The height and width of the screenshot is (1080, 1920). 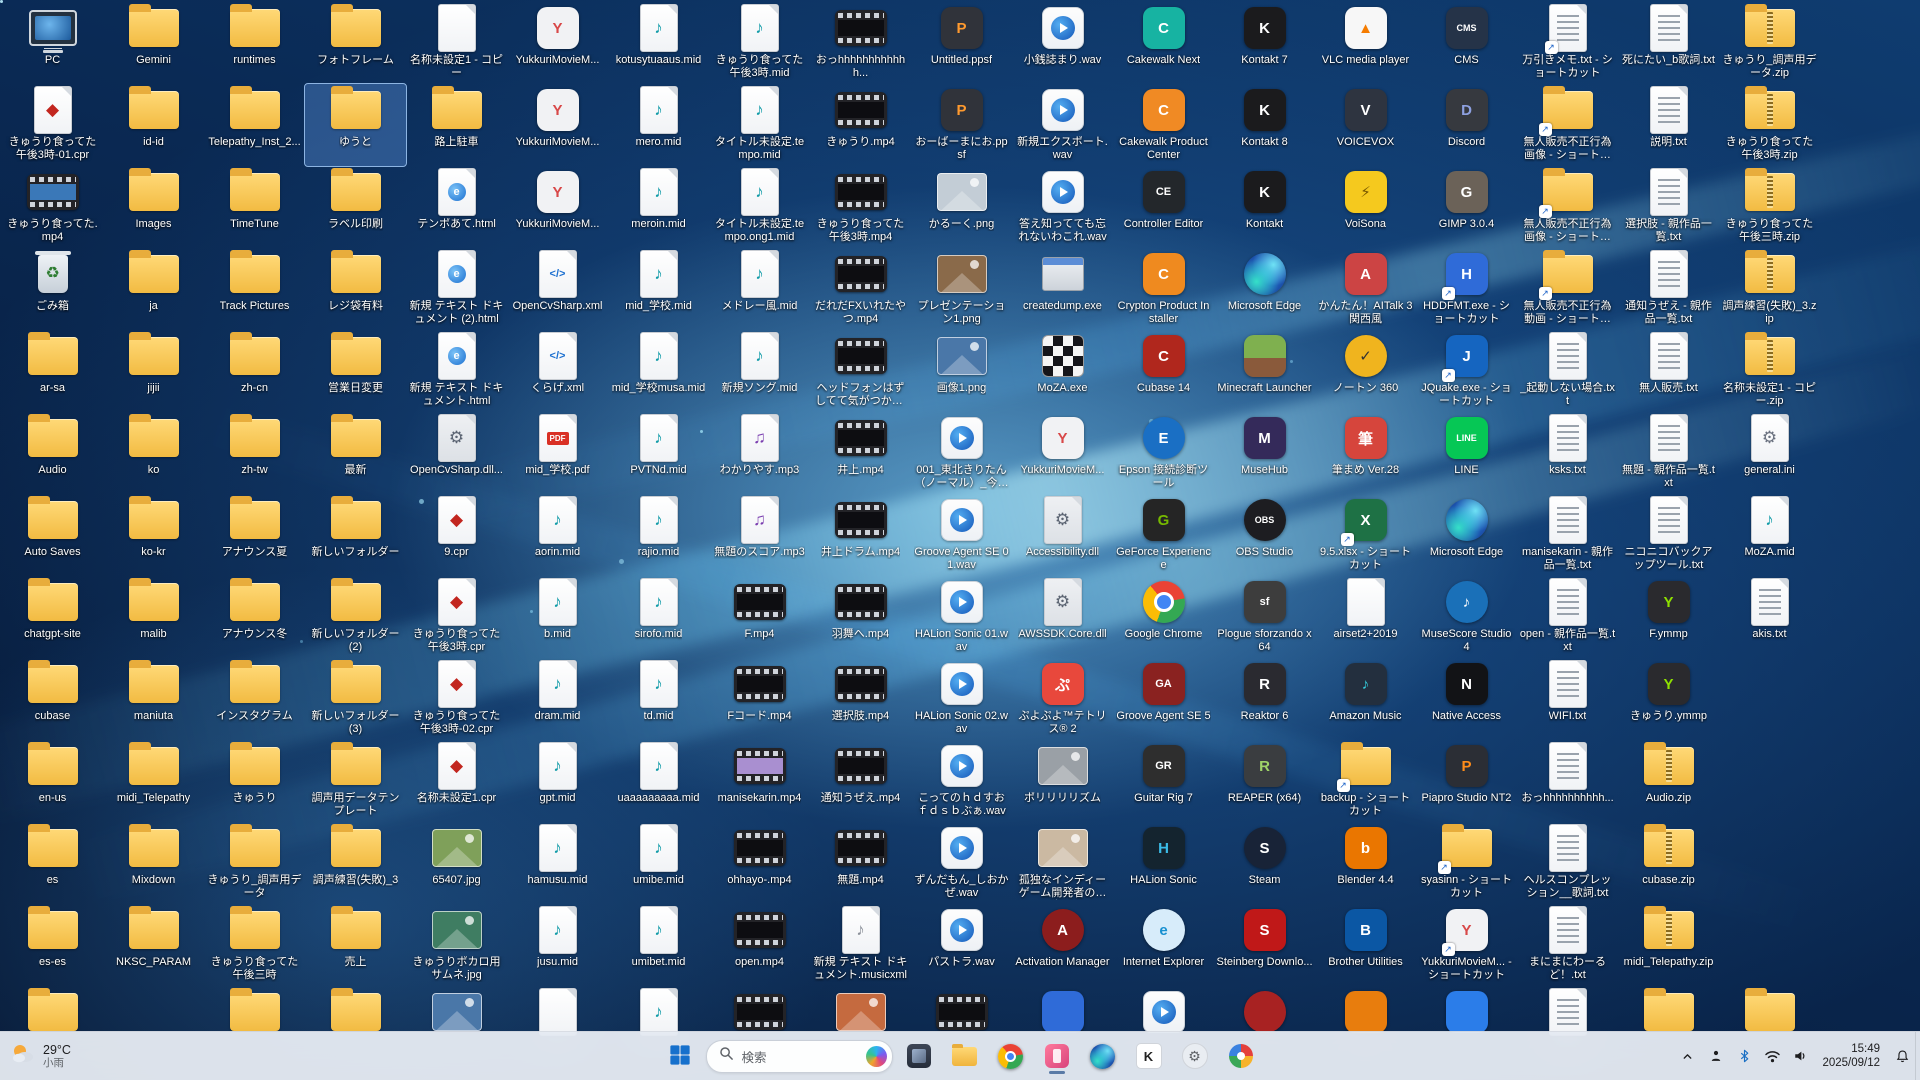 What do you see at coordinates (153, 863) in the screenshot?
I see `desktop-icon: Mixdown` at bounding box center [153, 863].